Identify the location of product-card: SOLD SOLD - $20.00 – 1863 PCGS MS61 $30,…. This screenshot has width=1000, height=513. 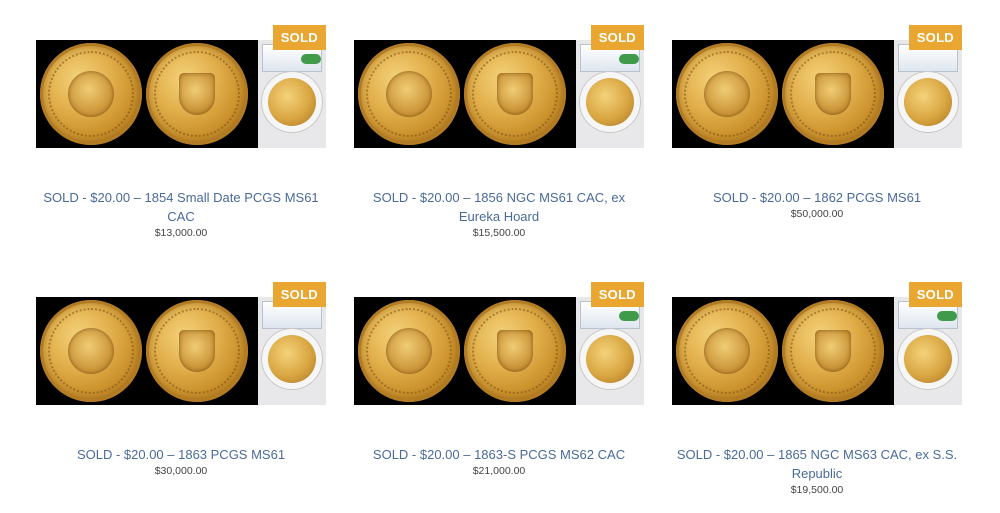
(181, 379).